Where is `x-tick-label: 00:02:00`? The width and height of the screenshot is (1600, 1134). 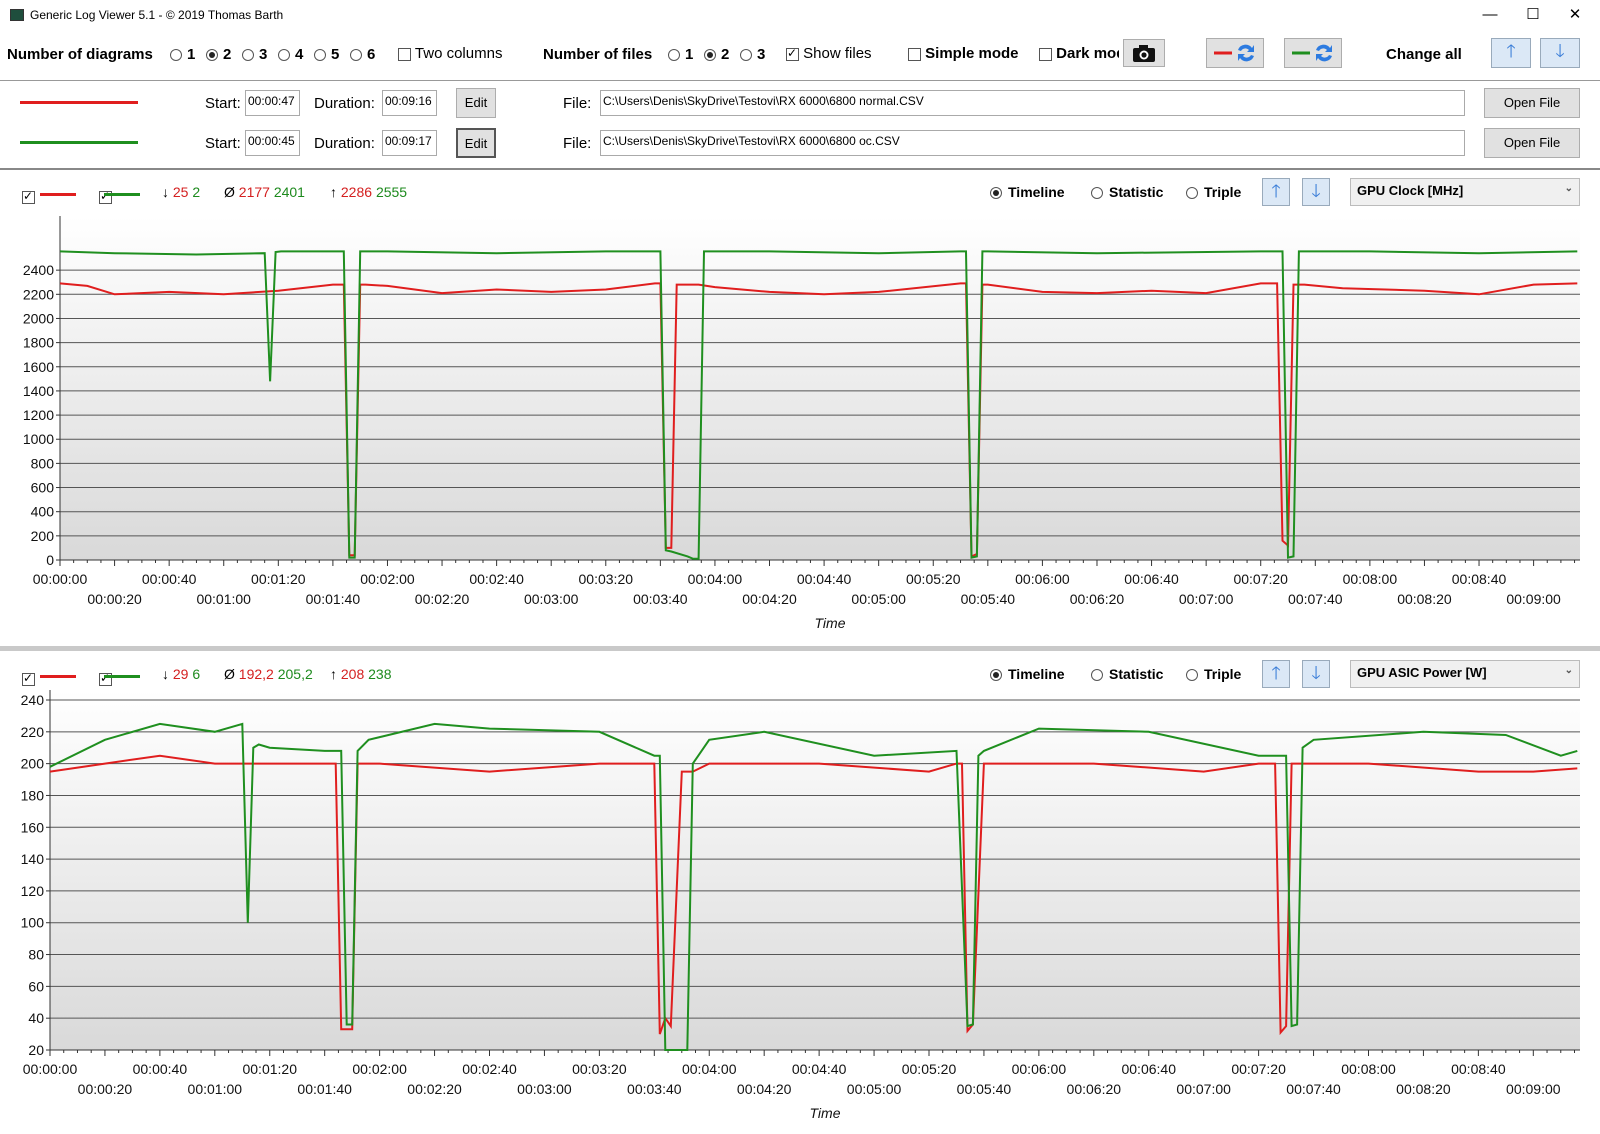
x-tick-label: 00:02:00 is located at coordinates (387, 579).